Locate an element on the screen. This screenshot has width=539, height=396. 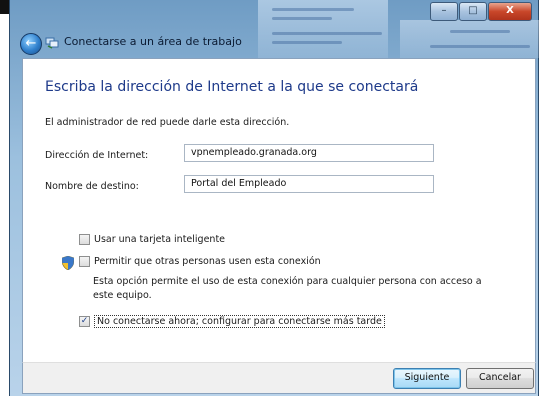
back-arrow-icon: ← is located at coordinates (31, 44).